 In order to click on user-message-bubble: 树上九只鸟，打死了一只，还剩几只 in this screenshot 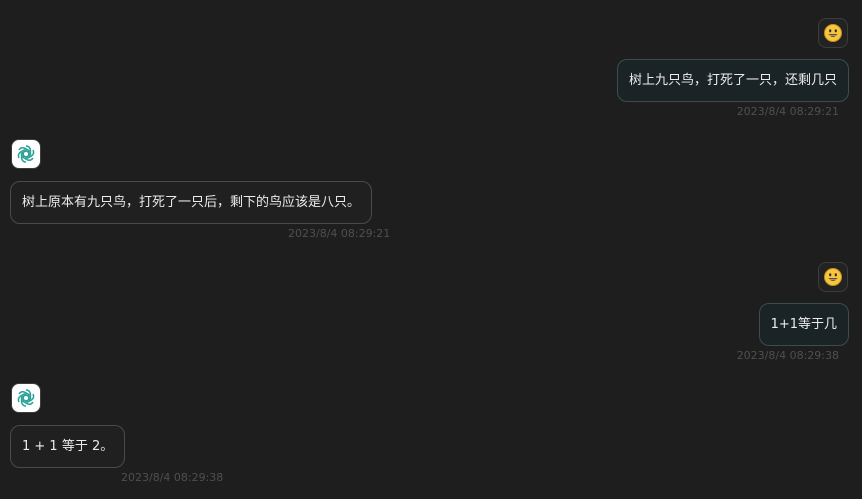, I will do `click(732, 80)`.